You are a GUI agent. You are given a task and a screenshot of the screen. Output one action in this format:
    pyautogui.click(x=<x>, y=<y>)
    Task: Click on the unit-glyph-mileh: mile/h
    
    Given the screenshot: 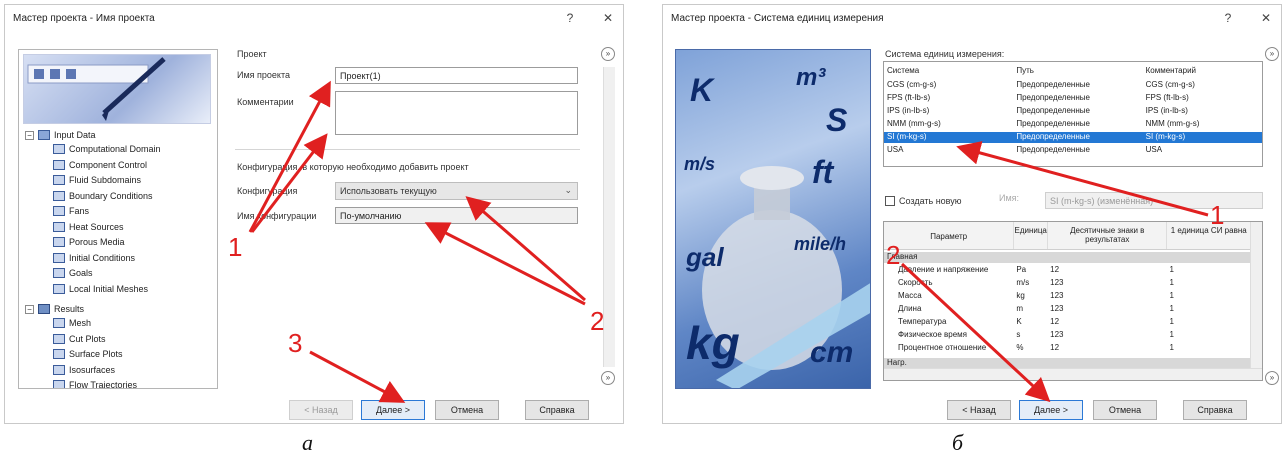 What is the action you would take?
    pyautogui.click(x=820, y=244)
    